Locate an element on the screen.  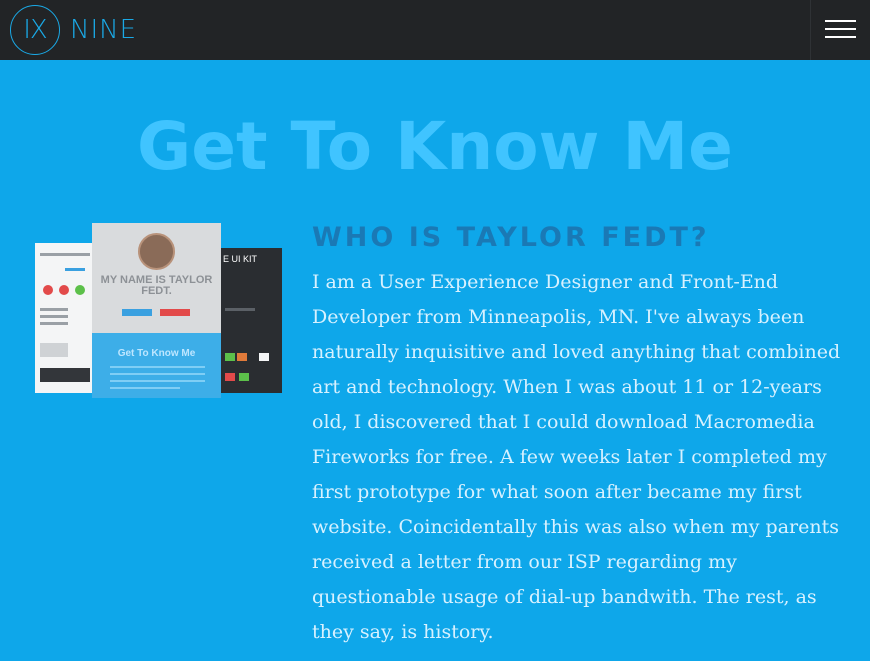
site-logo: IX NINE is located at coordinates (73, 30).